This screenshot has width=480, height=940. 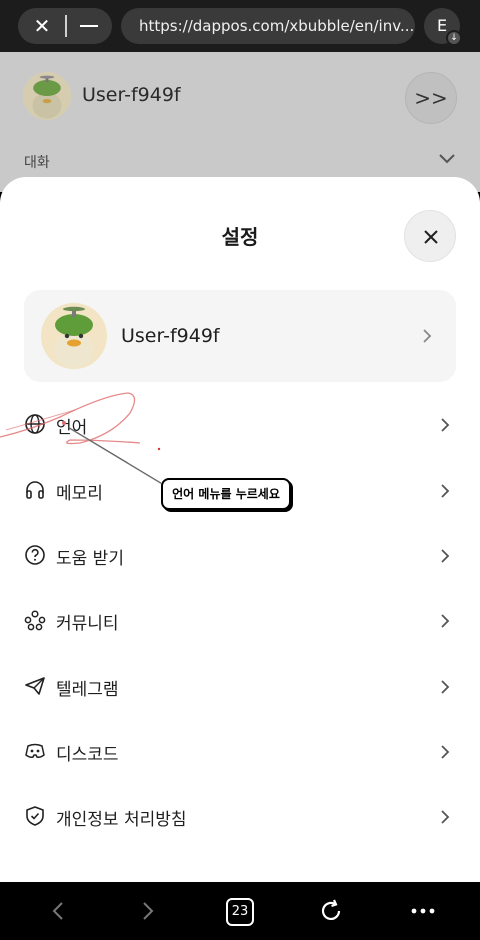 What do you see at coordinates (89, 26) in the screenshot?
I see `minimize-window-button` at bounding box center [89, 26].